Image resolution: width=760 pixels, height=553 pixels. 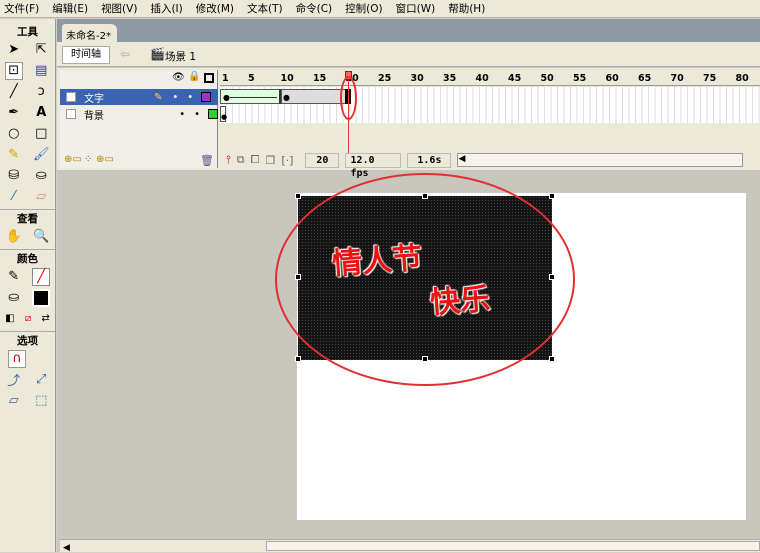 I want to click on timeline-hscroll: ◀, so click(x=600, y=160).